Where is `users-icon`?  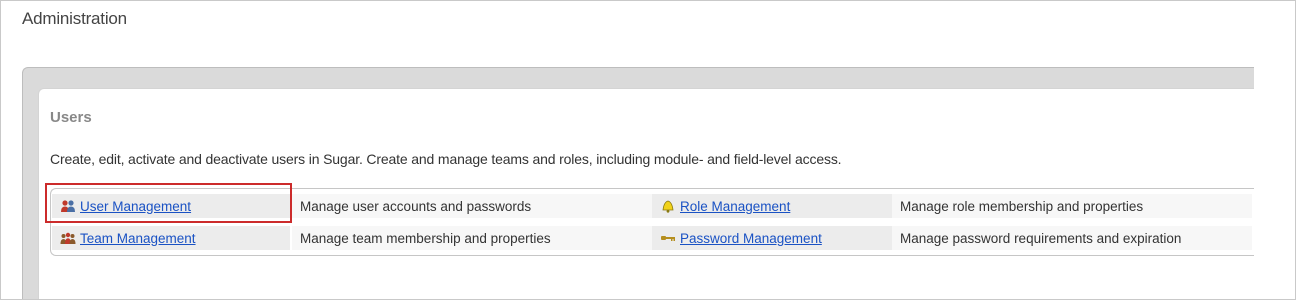 users-icon is located at coordinates (68, 206).